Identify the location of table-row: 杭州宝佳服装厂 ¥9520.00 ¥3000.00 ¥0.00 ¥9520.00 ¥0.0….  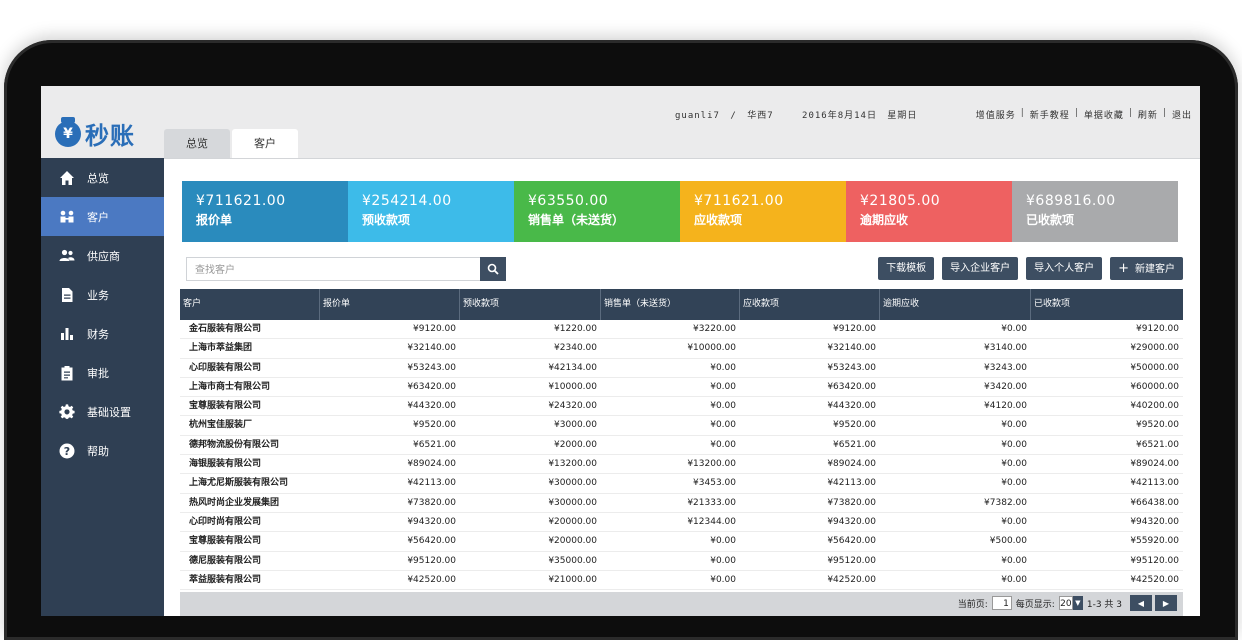
(681, 426).